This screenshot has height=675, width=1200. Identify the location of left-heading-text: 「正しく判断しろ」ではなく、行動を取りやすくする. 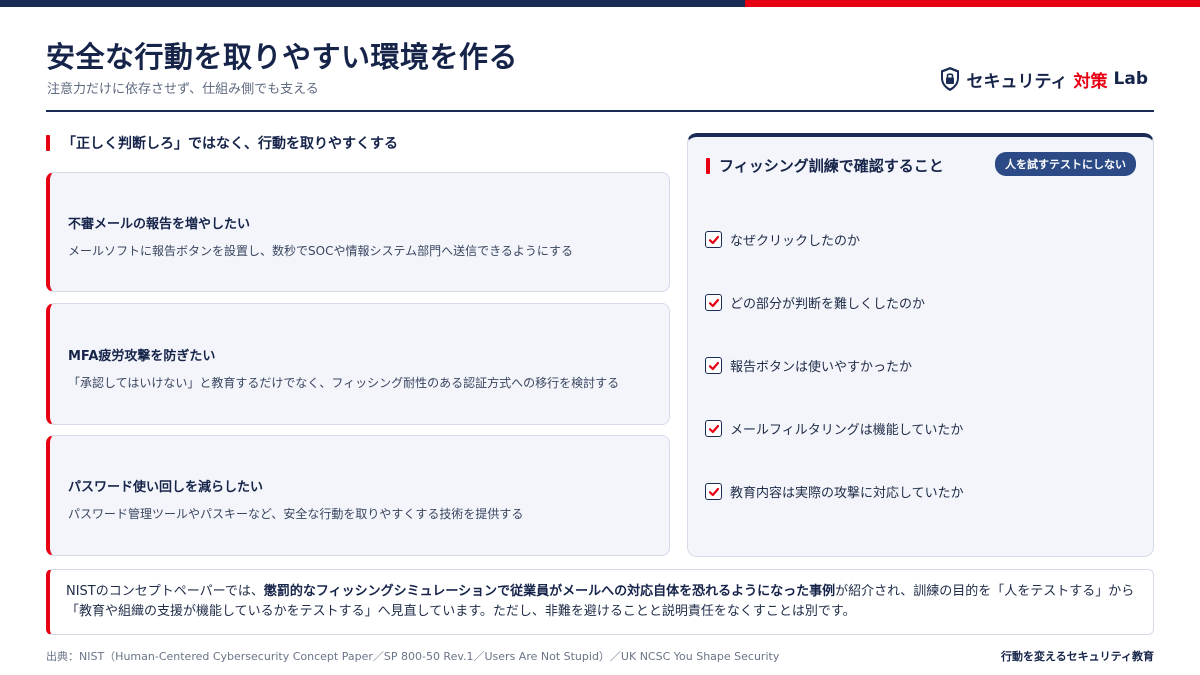
(230, 144).